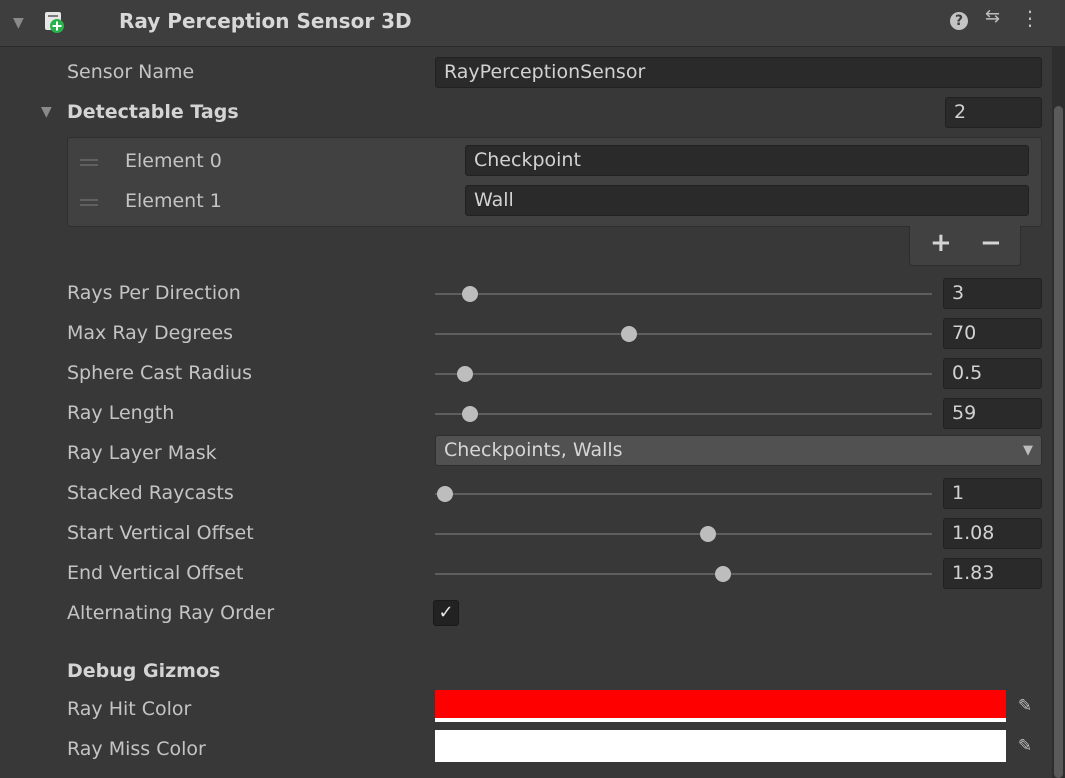 The width and height of the screenshot is (1065, 778). Describe the element at coordinates (941, 243) in the screenshot. I see `add-element-button: +` at that location.